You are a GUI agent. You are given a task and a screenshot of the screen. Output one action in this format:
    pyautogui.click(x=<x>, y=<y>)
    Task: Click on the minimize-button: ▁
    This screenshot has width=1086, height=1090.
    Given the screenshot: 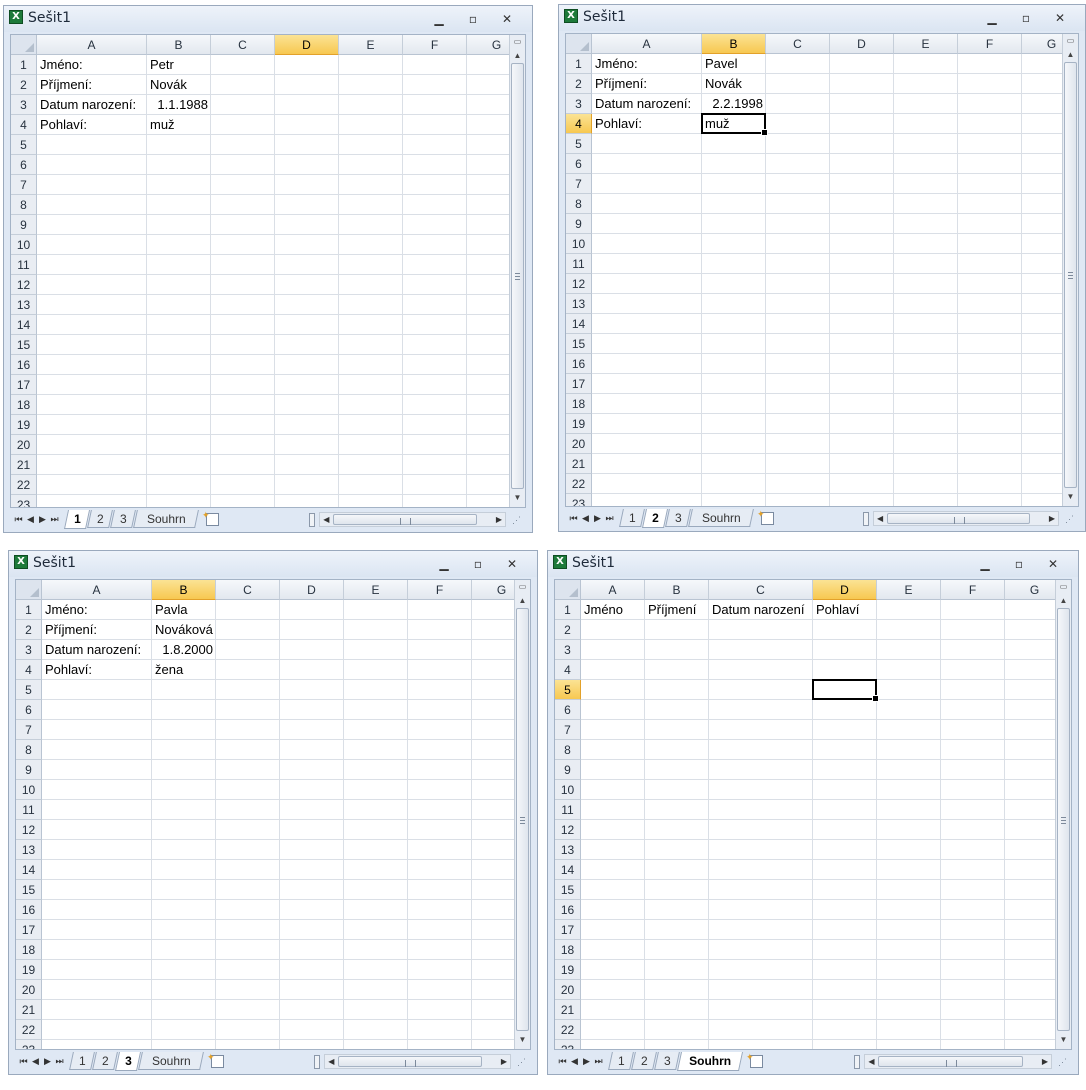 What is the action you would take?
    pyautogui.click(x=444, y=564)
    